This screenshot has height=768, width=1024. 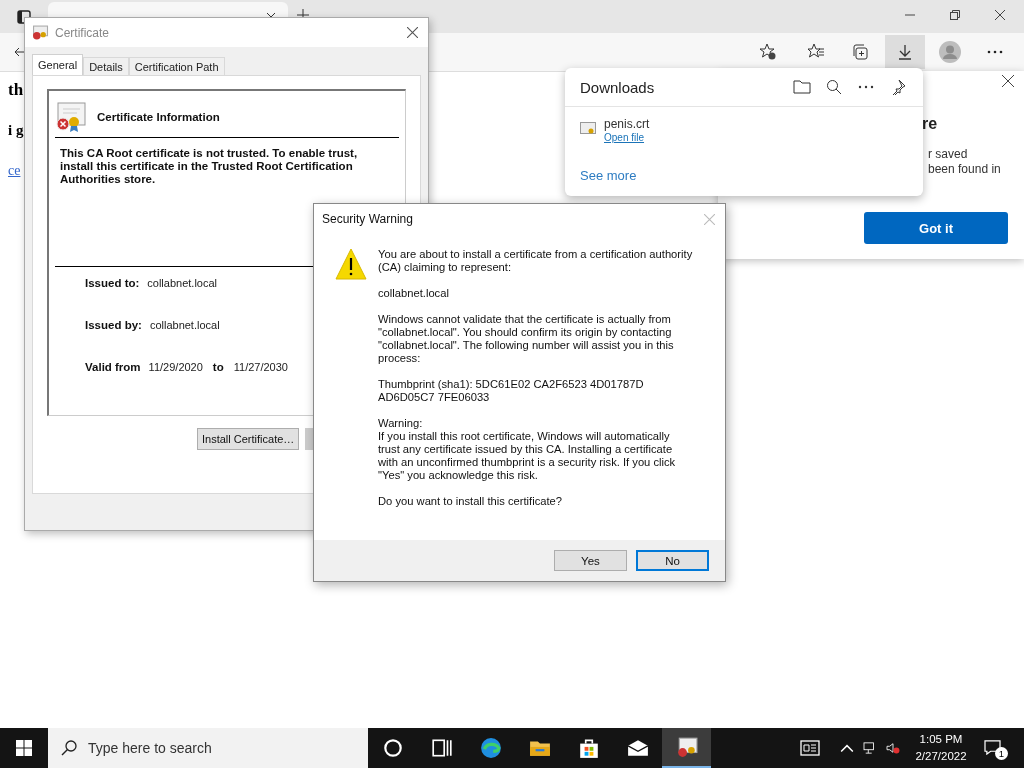 I want to click on notification-heading: re, so click(x=930, y=124).